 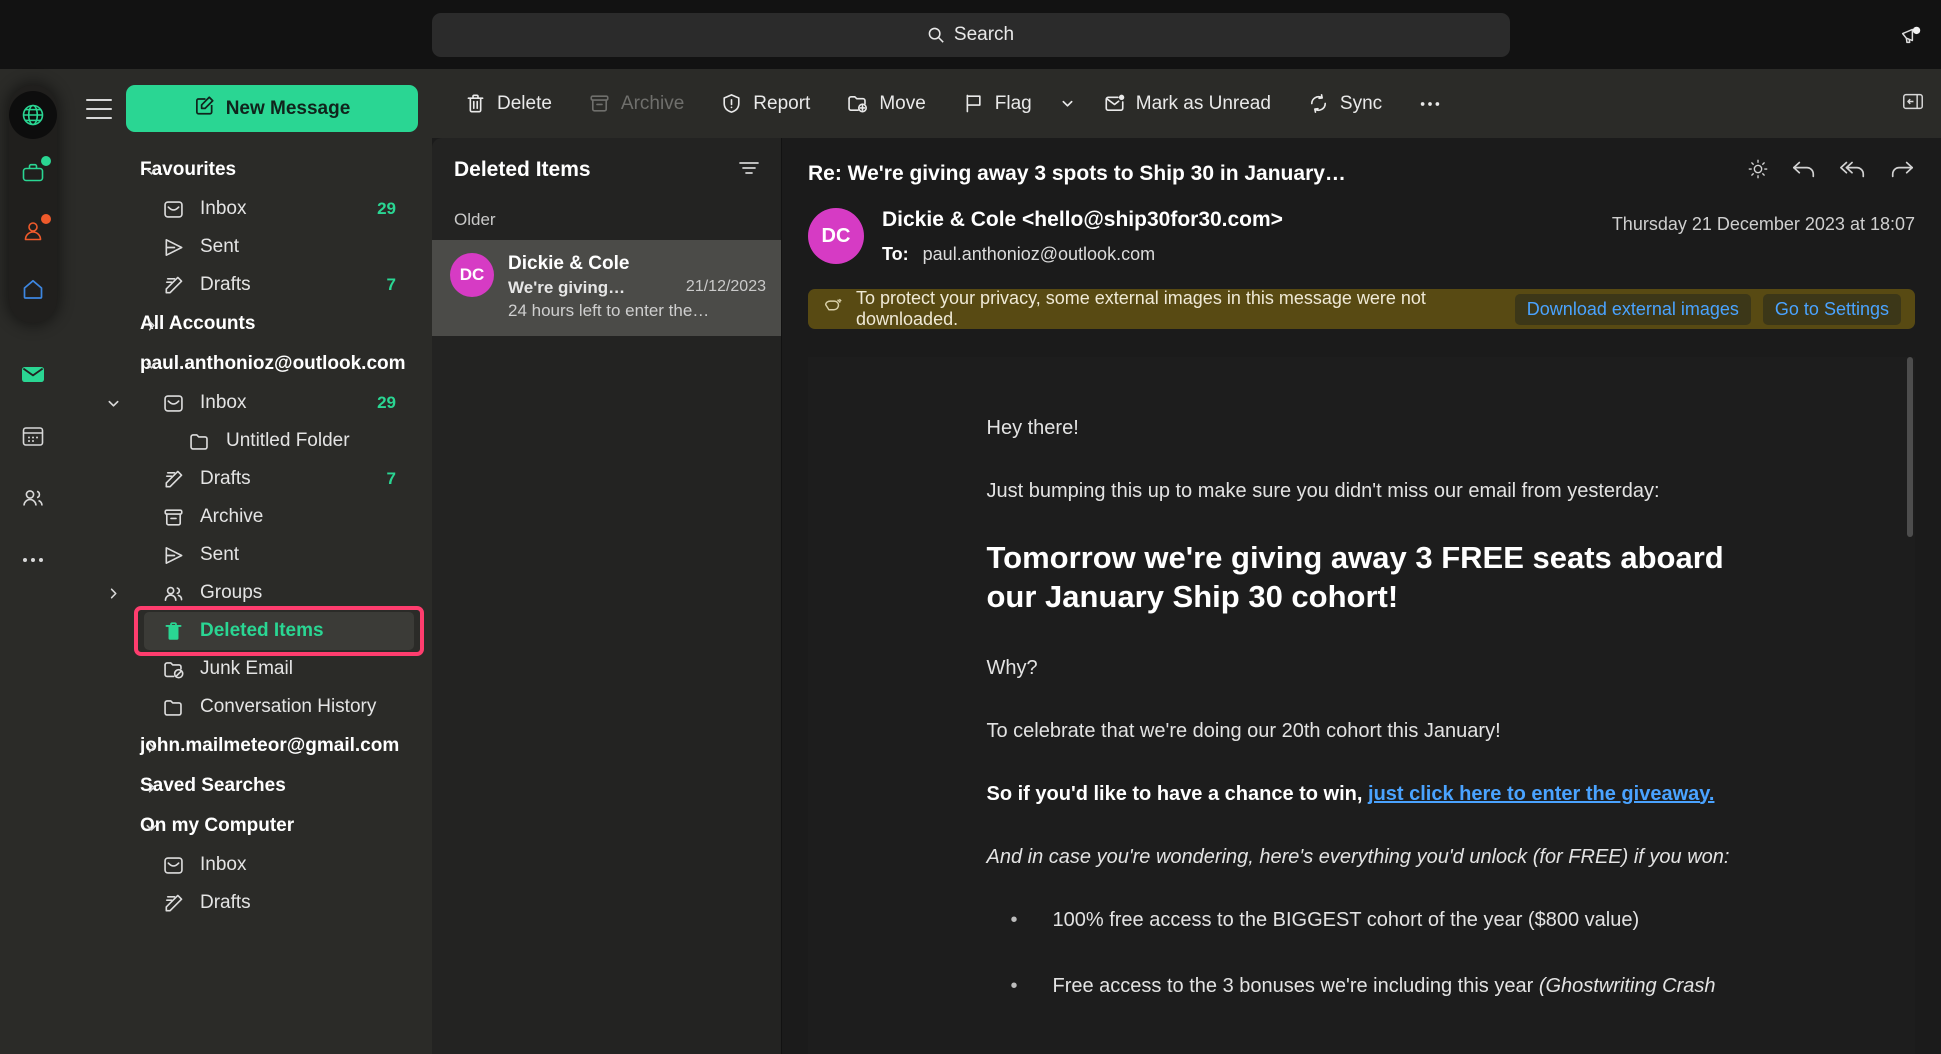 What do you see at coordinates (249, 364) in the screenshot?
I see `sidebar-group-paul-outlook: paul.anthonioz@outlook.com` at bounding box center [249, 364].